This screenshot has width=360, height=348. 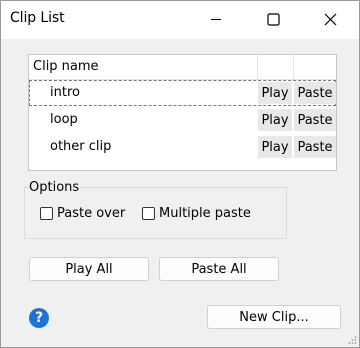 I want to click on paste-over-checkbox: Paste over, so click(x=82, y=213).